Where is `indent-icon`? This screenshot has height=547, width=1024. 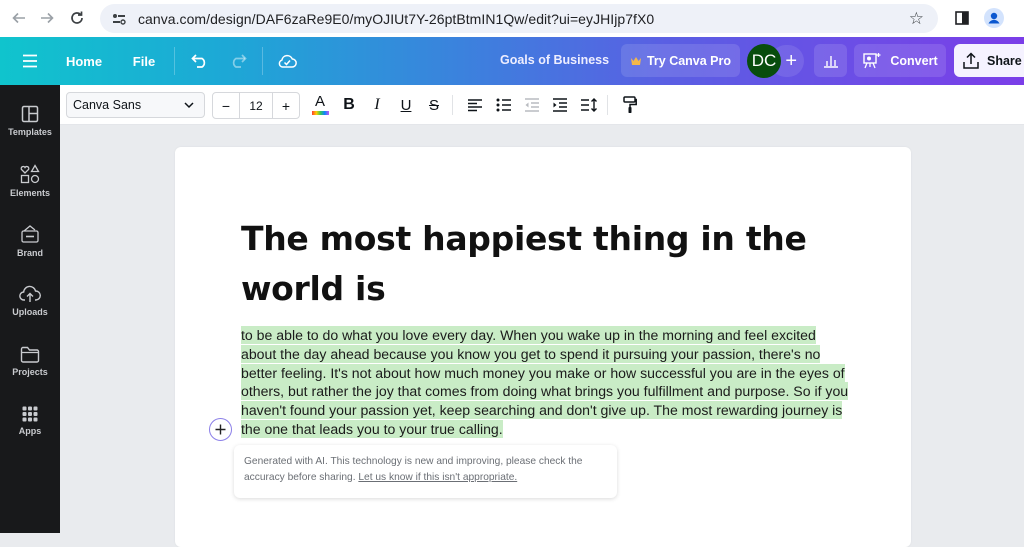 indent-icon is located at coordinates (560, 105).